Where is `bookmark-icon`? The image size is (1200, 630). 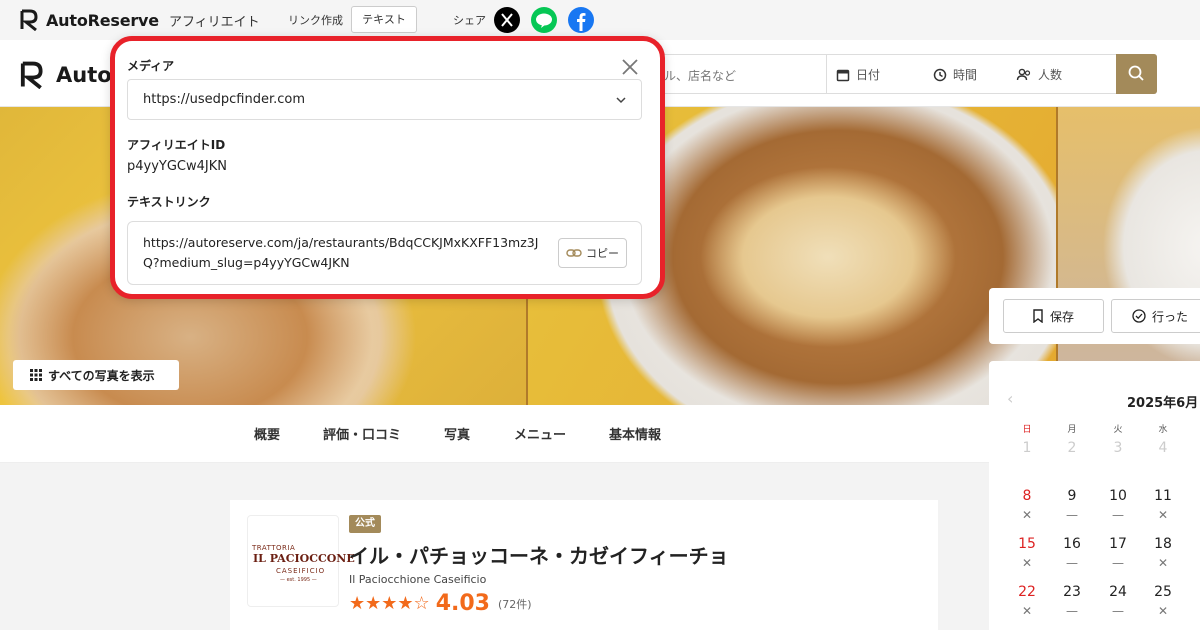
bookmark-icon is located at coordinates (1038, 316).